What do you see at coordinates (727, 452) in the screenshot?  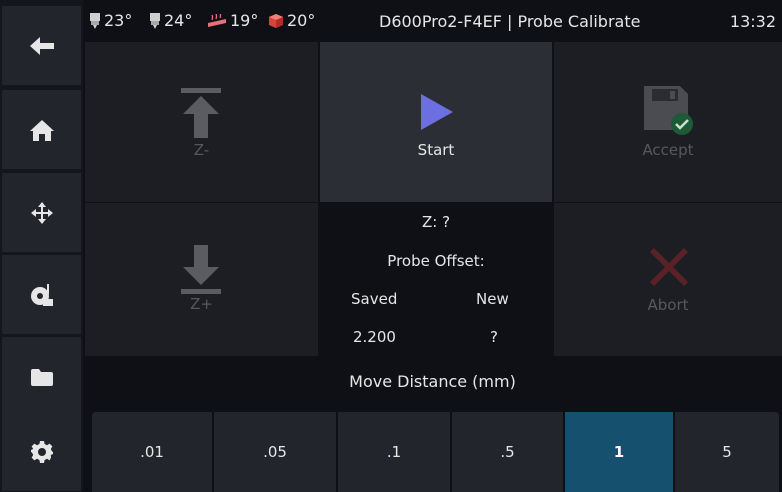 I see `distance-option-5: 5` at bounding box center [727, 452].